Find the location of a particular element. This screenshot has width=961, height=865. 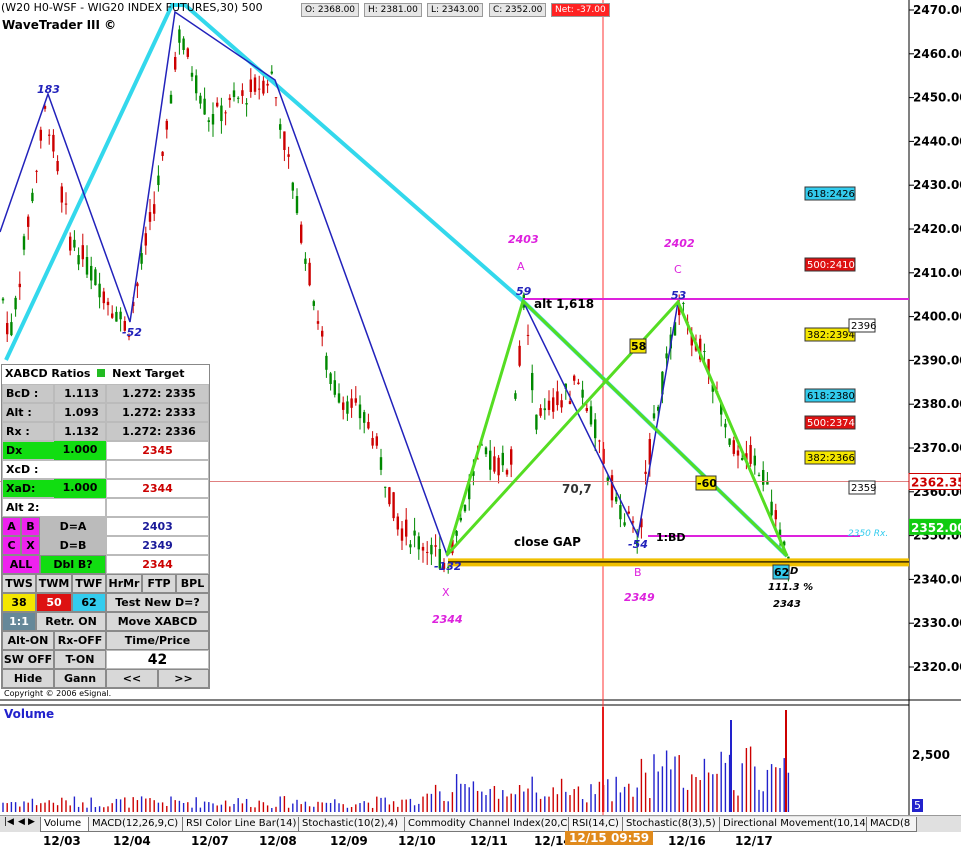

next-button: >> is located at coordinates (183, 678).